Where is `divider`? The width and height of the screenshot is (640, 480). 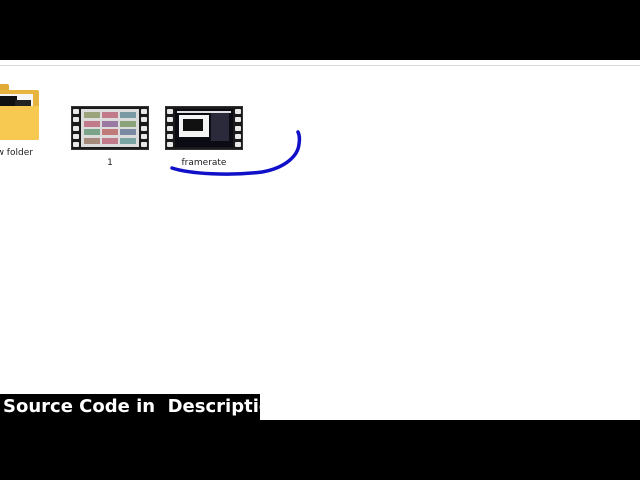 divider is located at coordinates (320, 65).